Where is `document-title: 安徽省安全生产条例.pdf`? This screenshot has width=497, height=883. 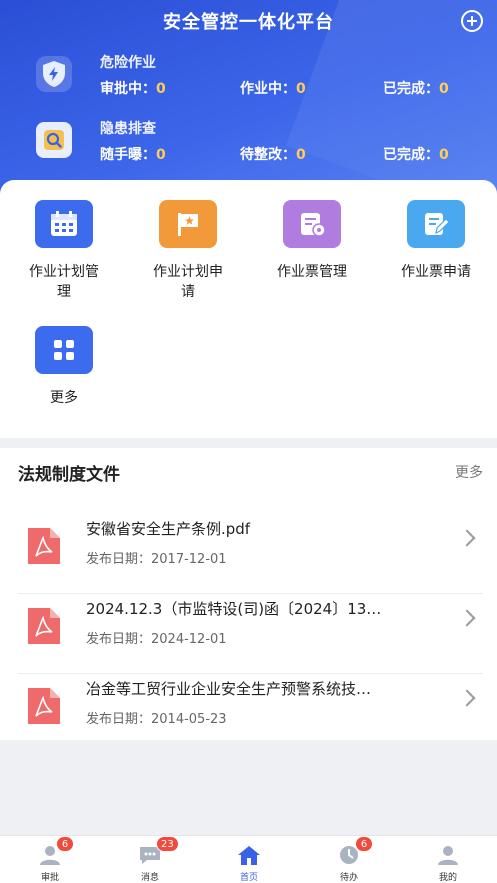
document-title: 安徽省安全生产条例.pdf is located at coordinates (168, 529).